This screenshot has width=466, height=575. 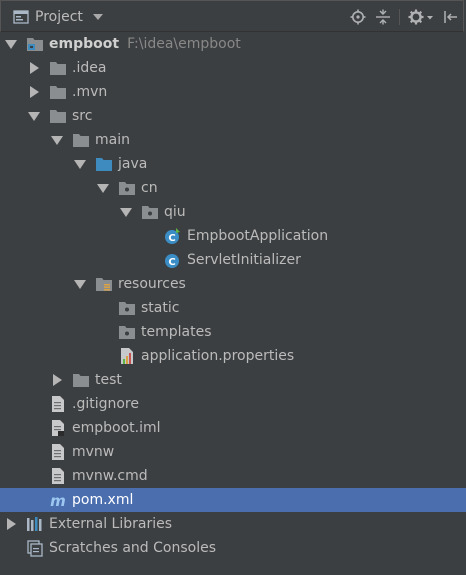 What do you see at coordinates (233, 332) in the screenshot?
I see `tree-item-templates: templates` at bounding box center [233, 332].